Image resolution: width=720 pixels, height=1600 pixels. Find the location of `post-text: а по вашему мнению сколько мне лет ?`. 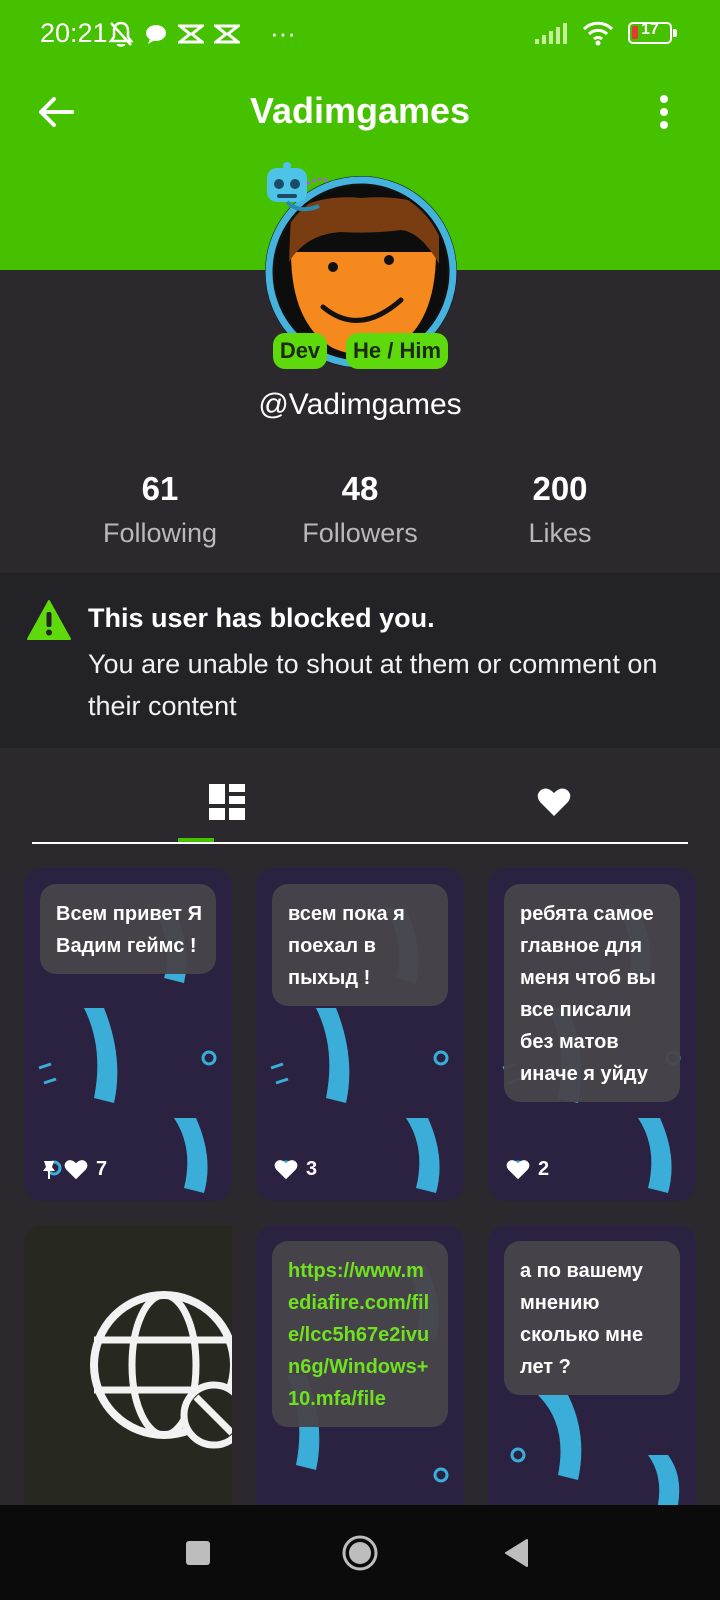

post-text: а по вашему мнению сколько мне лет ? is located at coordinates (592, 1318).